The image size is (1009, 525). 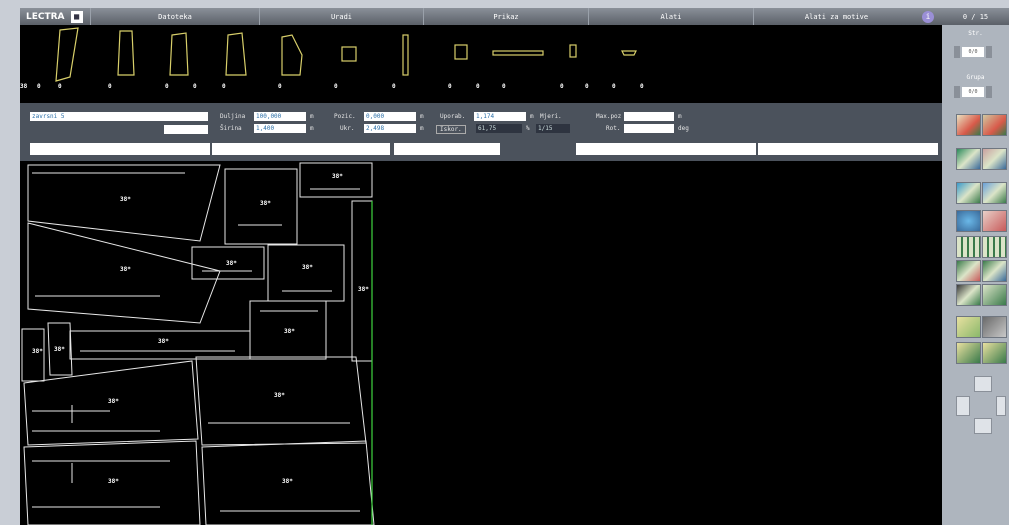 I want to click on ukr-field: 2,498, so click(x=390, y=128).